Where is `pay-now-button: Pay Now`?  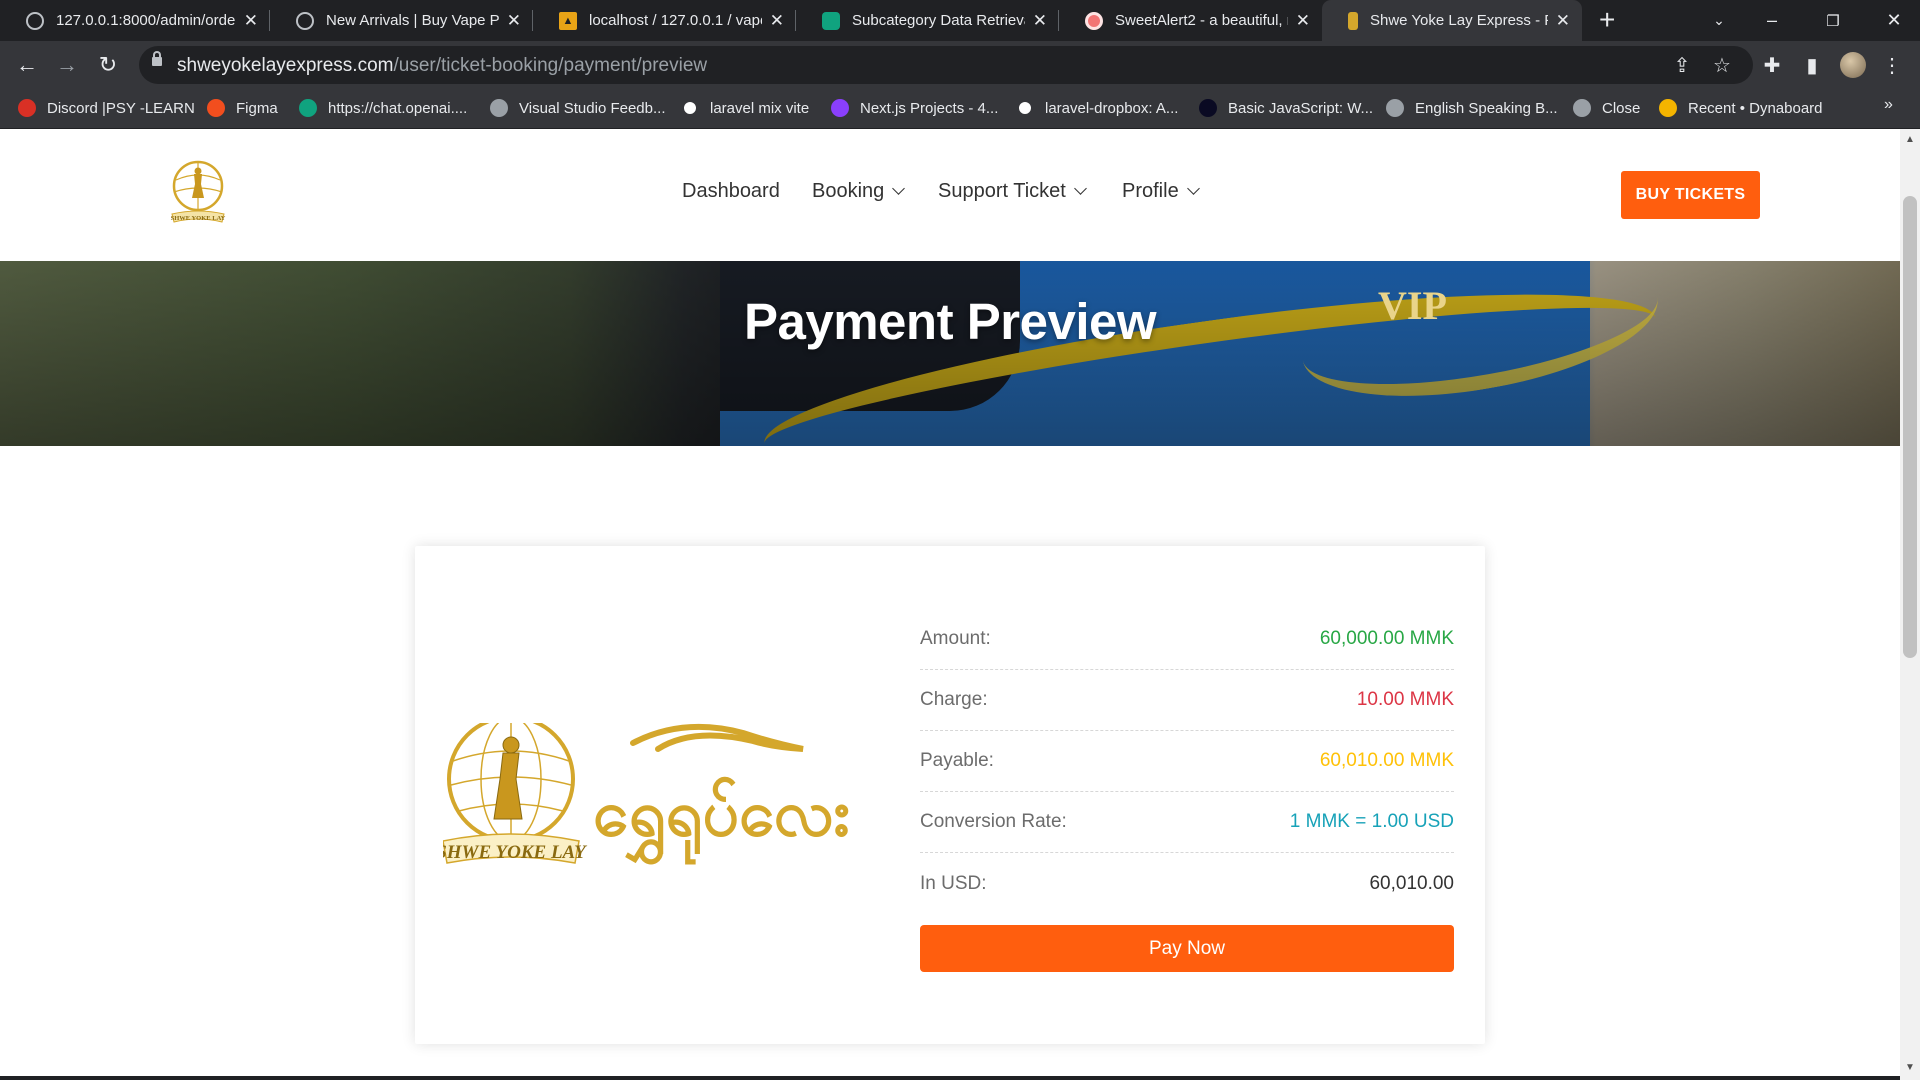 pay-now-button: Pay Now is located at coordinates (1187, 948).